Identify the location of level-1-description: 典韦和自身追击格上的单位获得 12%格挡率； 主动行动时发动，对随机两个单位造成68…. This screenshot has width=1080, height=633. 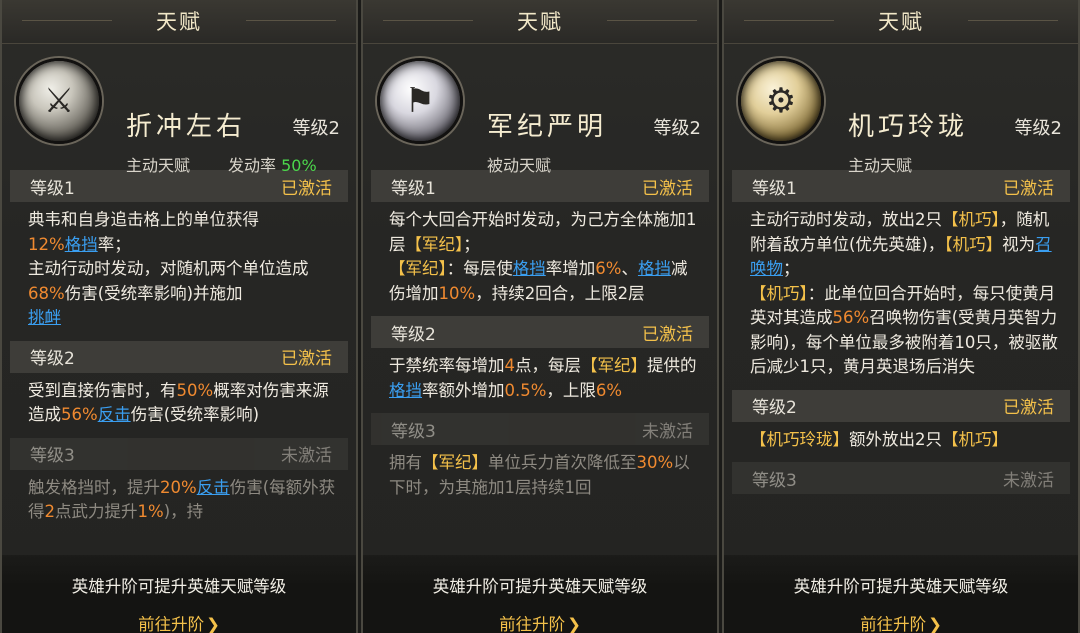
(168, 268).